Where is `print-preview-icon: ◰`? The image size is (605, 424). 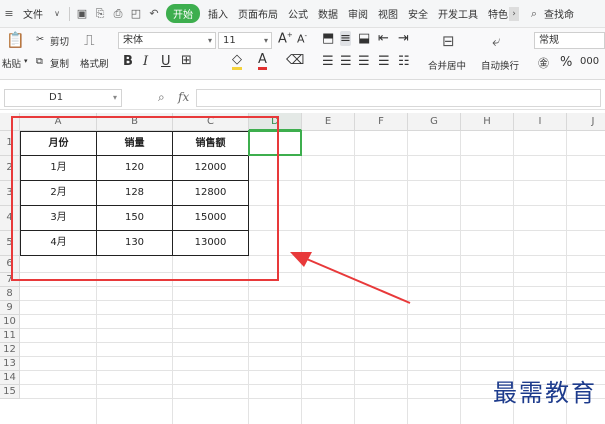 print-preview-icon: ◰ is located at coordinates (136, 14).